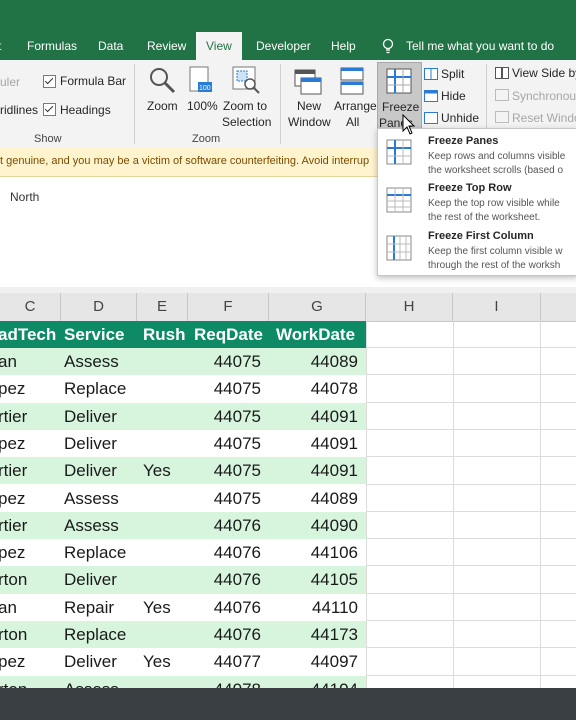 The height and width of the screenshot is (720, 576). Describe the element at coordinates (166, 46) in the screenshot. I see `tab-review: Review` at that location.